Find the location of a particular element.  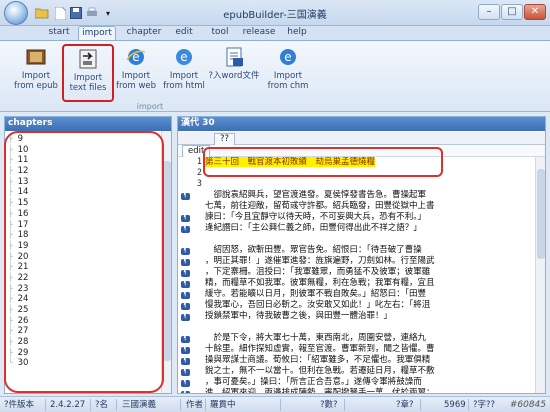

chapter-tree-item: ├ 28 is located at coordinates (83, 342).